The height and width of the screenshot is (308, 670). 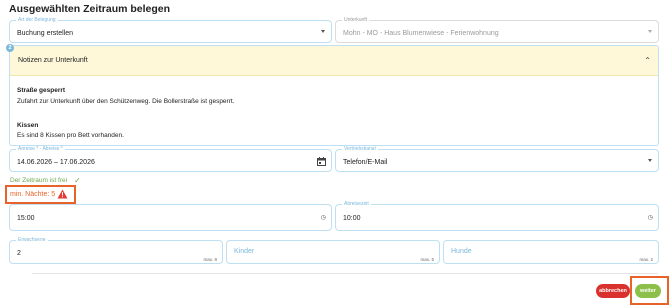 What do you see at coordinates (28, 125) in the screenshot?
I see `note-title: Kissen` at bounding box center [28, 125].